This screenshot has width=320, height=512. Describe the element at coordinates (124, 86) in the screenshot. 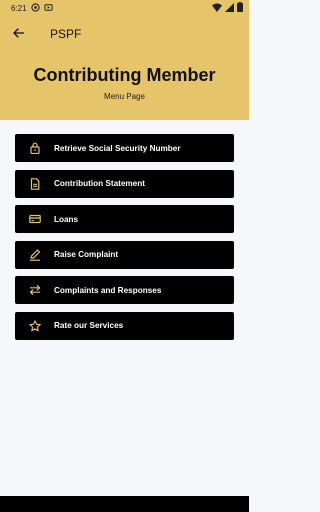

I see `header-band: Contributing Member Menu Page` at that location.